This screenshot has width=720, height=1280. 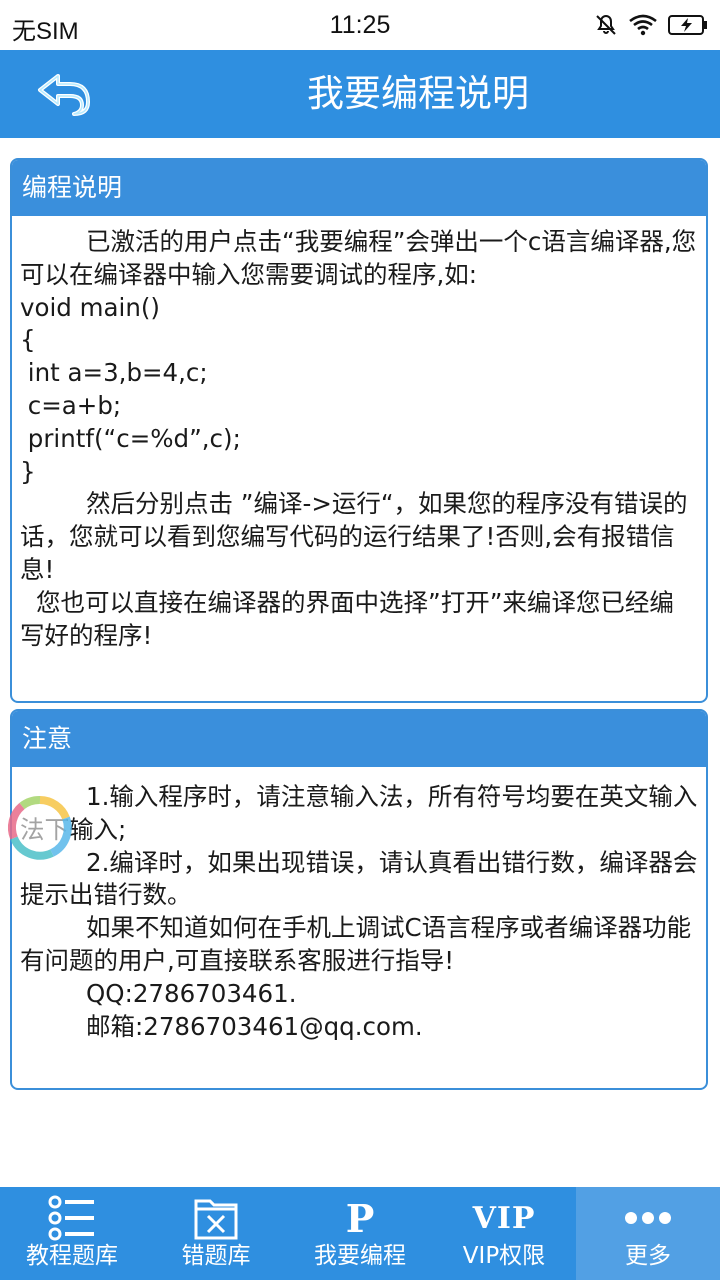 I want to click on floating-assistant-button, so click(x=40, y=828).